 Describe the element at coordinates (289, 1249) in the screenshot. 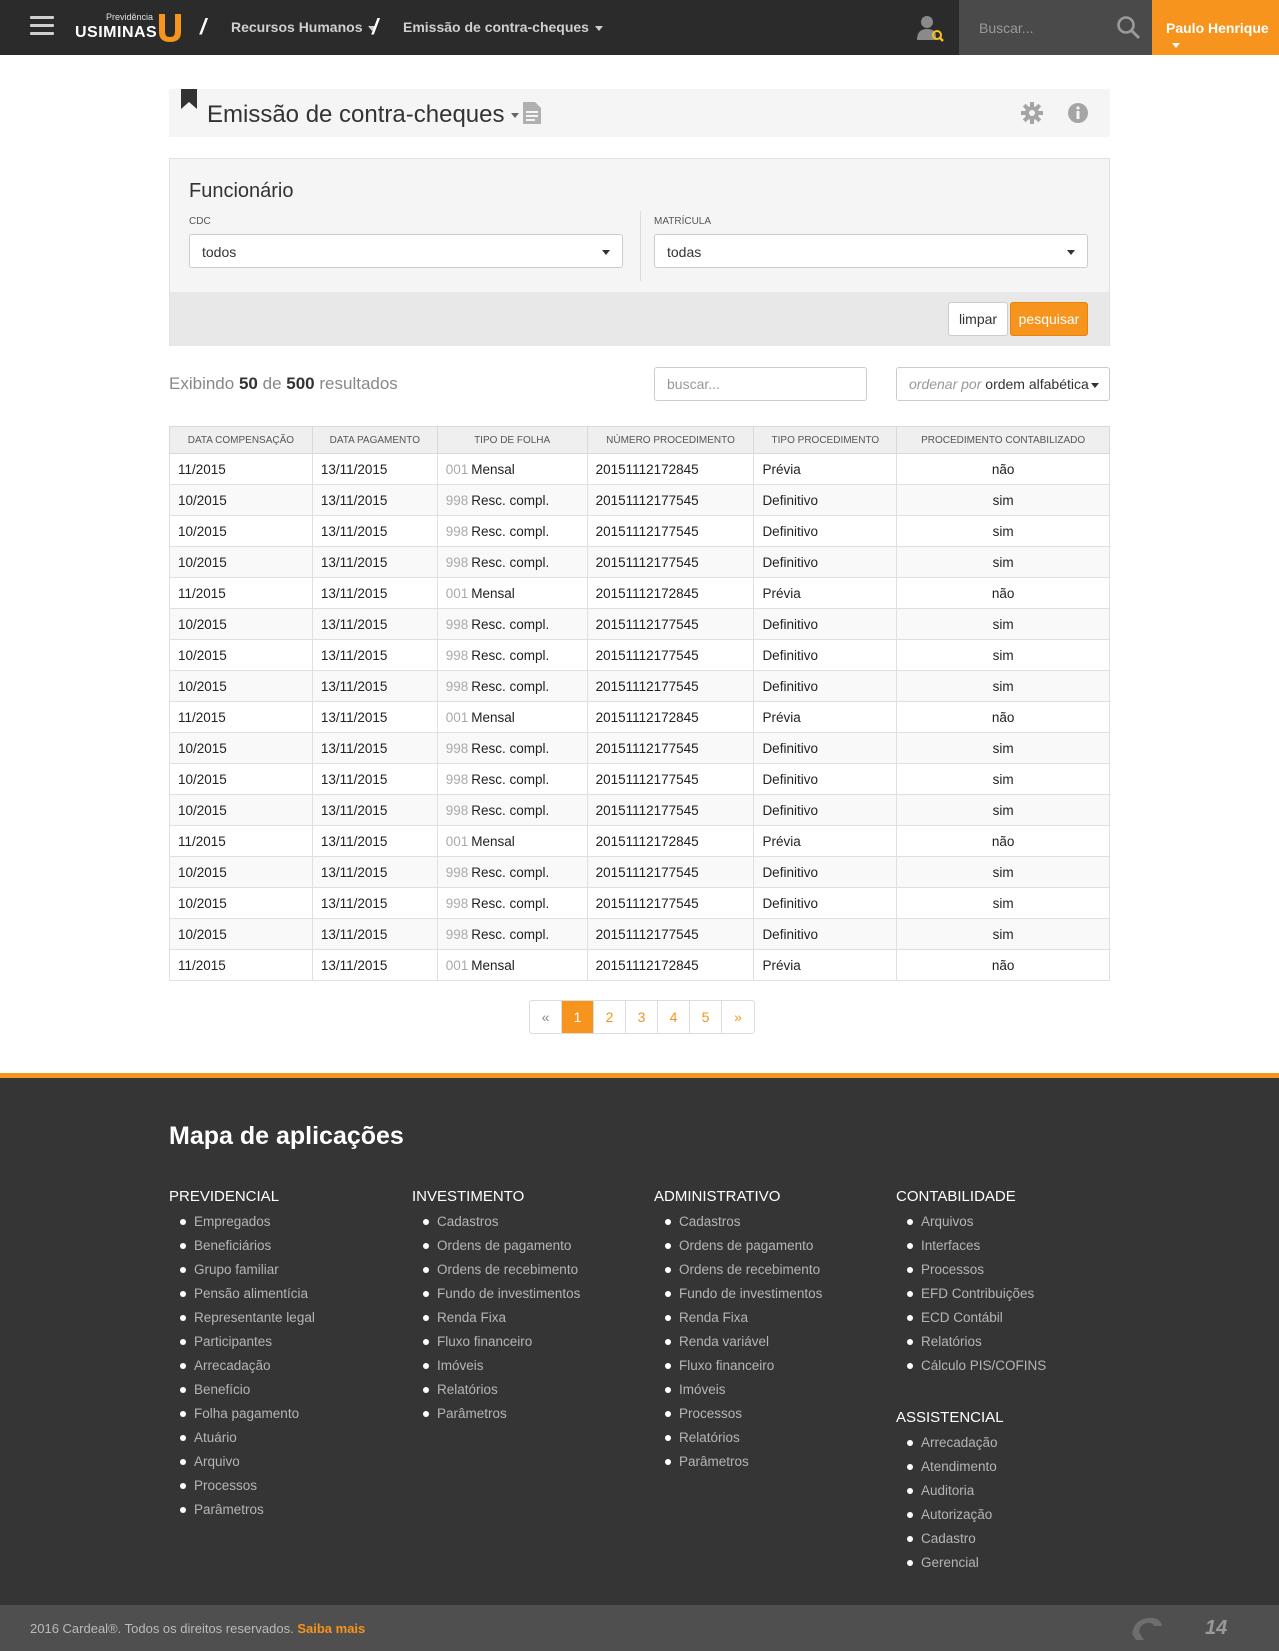

I see `footer-link: Beneficiários` at that location.